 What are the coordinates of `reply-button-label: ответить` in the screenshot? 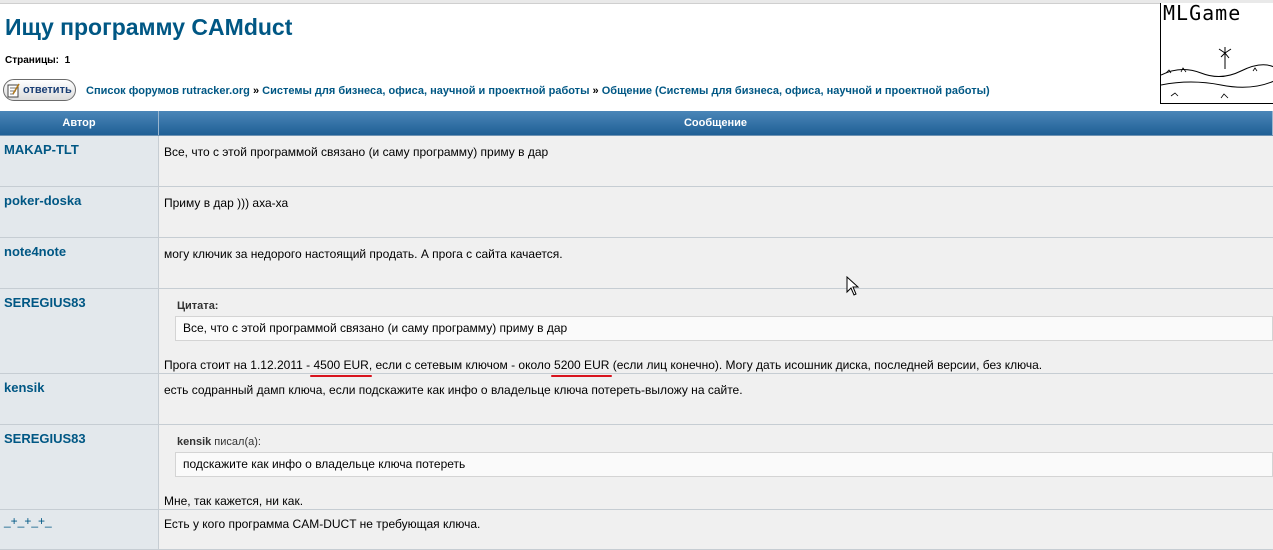 It's located at (47, 90).